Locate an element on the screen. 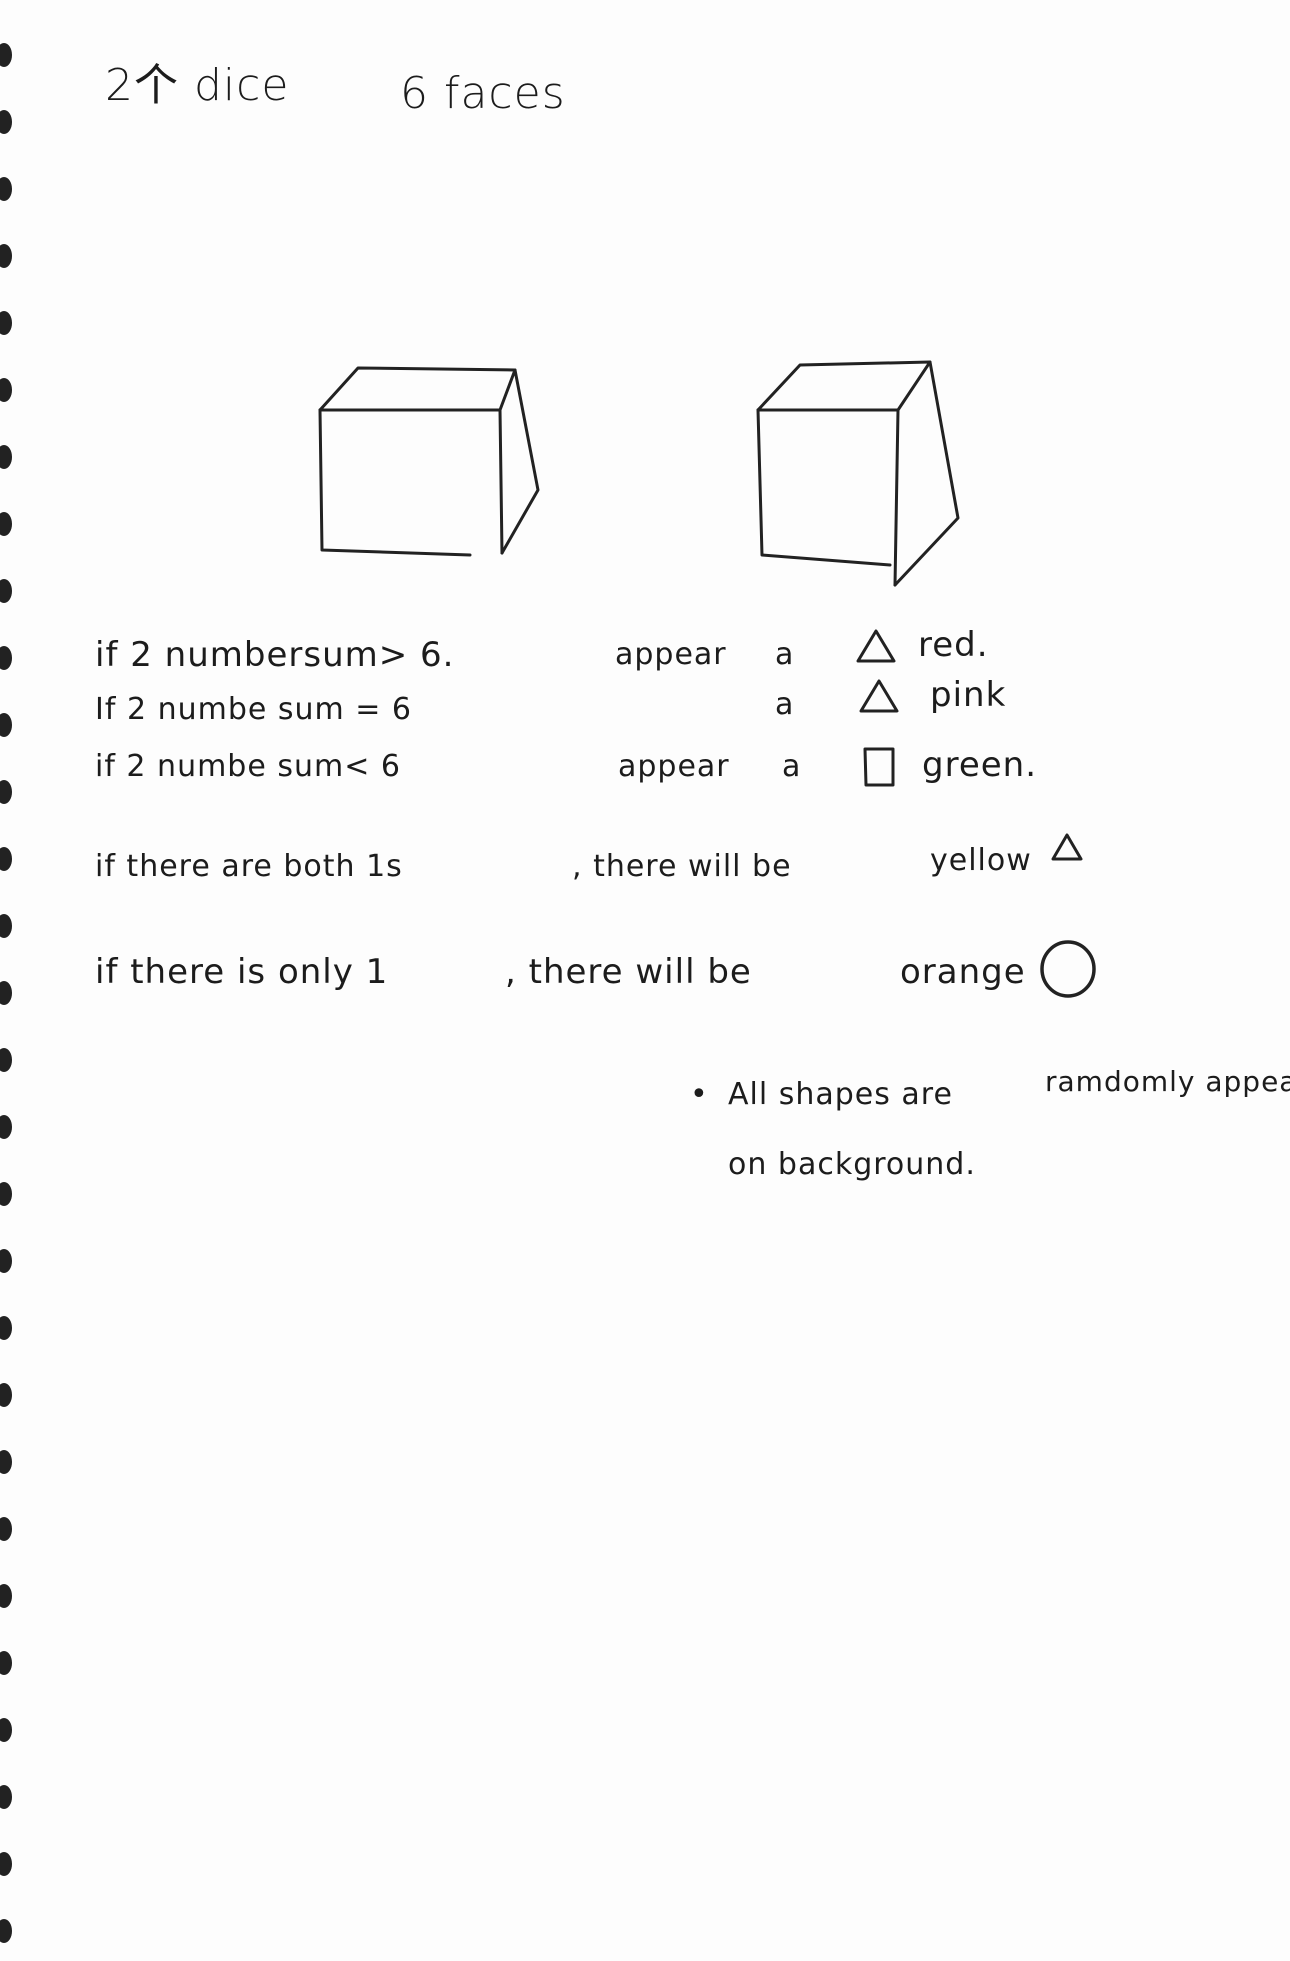 The width and height of the screenshot is (1290, 1961). rule-color: green. is located at coordinates (980, 765).